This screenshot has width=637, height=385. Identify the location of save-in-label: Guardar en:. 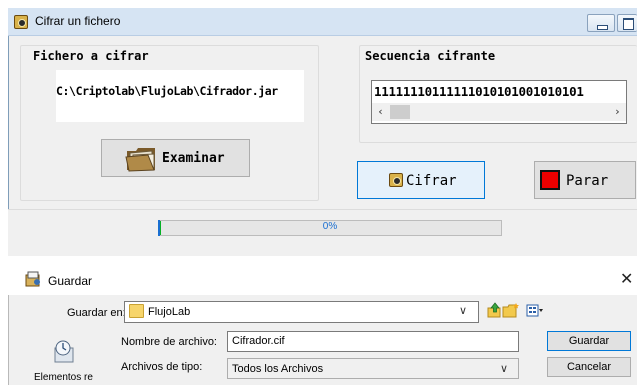
(96, 313).